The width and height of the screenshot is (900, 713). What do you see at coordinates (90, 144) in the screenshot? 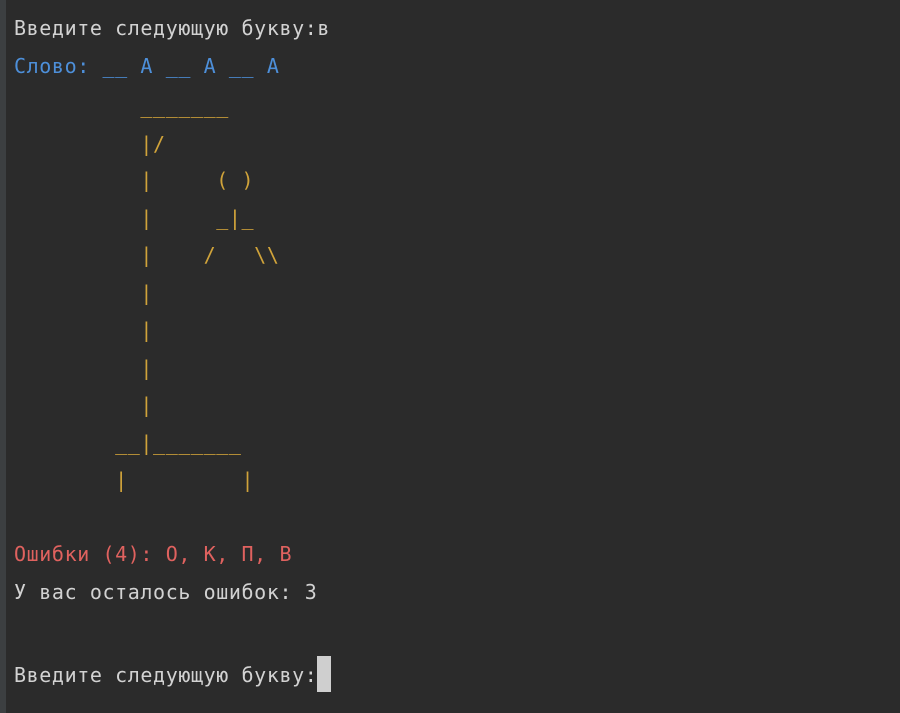
I see `gallows-line-2: |/` at bounding box center [90, 144].